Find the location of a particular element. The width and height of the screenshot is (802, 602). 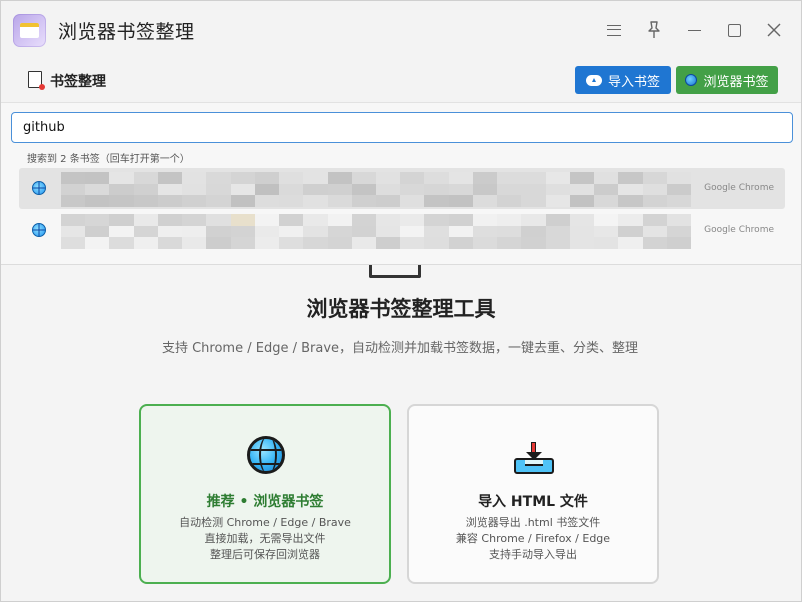

card-title: 推荐 • 浏览器书签 is located at coordinates (265, 502).